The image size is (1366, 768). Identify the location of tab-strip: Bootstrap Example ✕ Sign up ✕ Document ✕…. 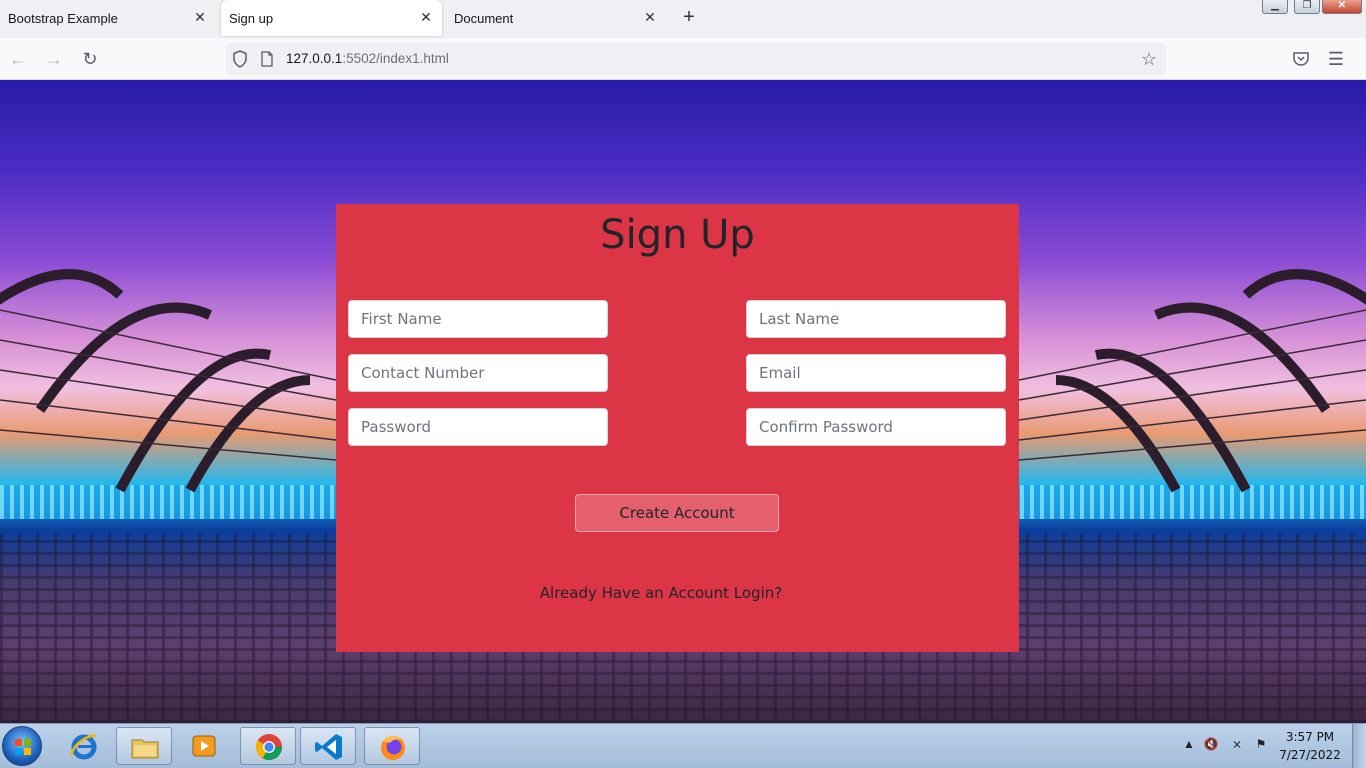
(683, 19).